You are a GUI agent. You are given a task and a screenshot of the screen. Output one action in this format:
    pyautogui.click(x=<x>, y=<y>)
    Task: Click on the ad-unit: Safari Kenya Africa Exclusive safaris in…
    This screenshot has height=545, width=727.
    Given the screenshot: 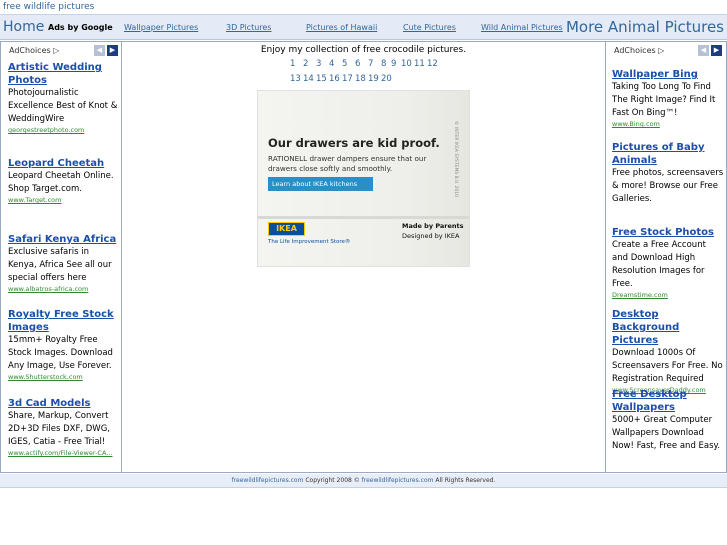 What is the action you would take?
    pyautogui.click(x=64, y=263)
    